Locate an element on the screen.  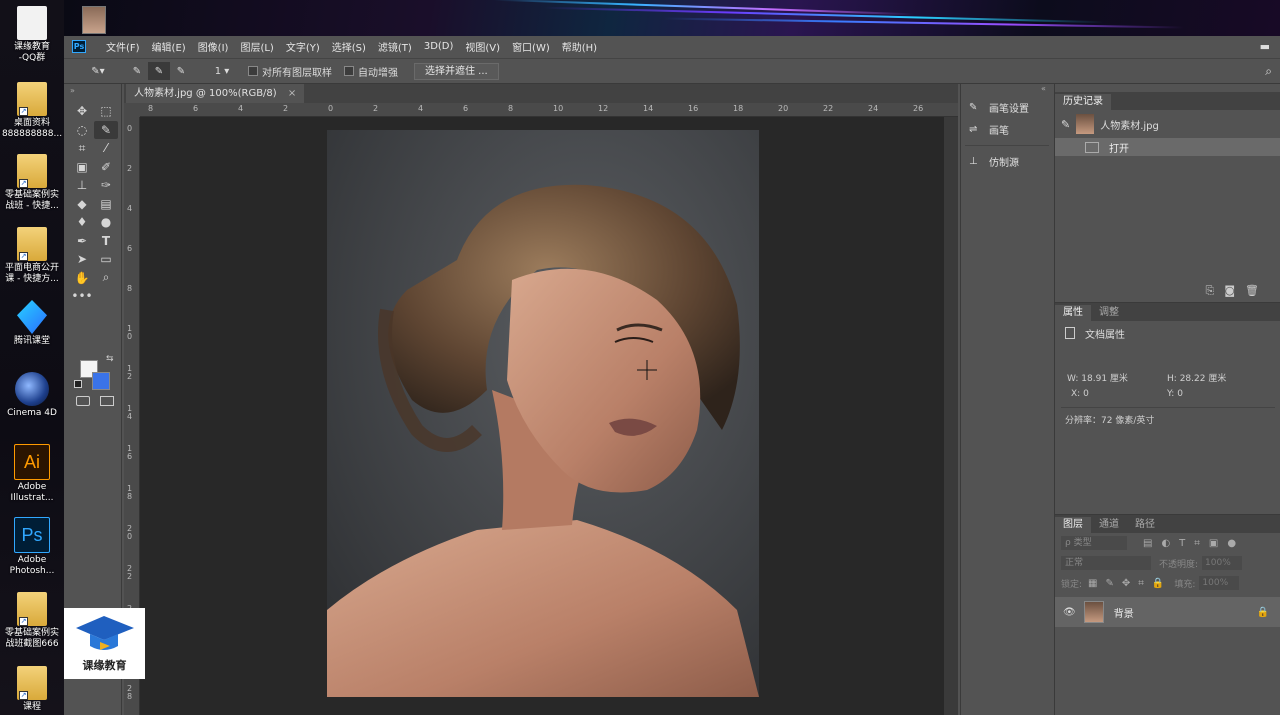
auto-enhance-checkbox: 自动增强 is located at coordinates (371, 71).